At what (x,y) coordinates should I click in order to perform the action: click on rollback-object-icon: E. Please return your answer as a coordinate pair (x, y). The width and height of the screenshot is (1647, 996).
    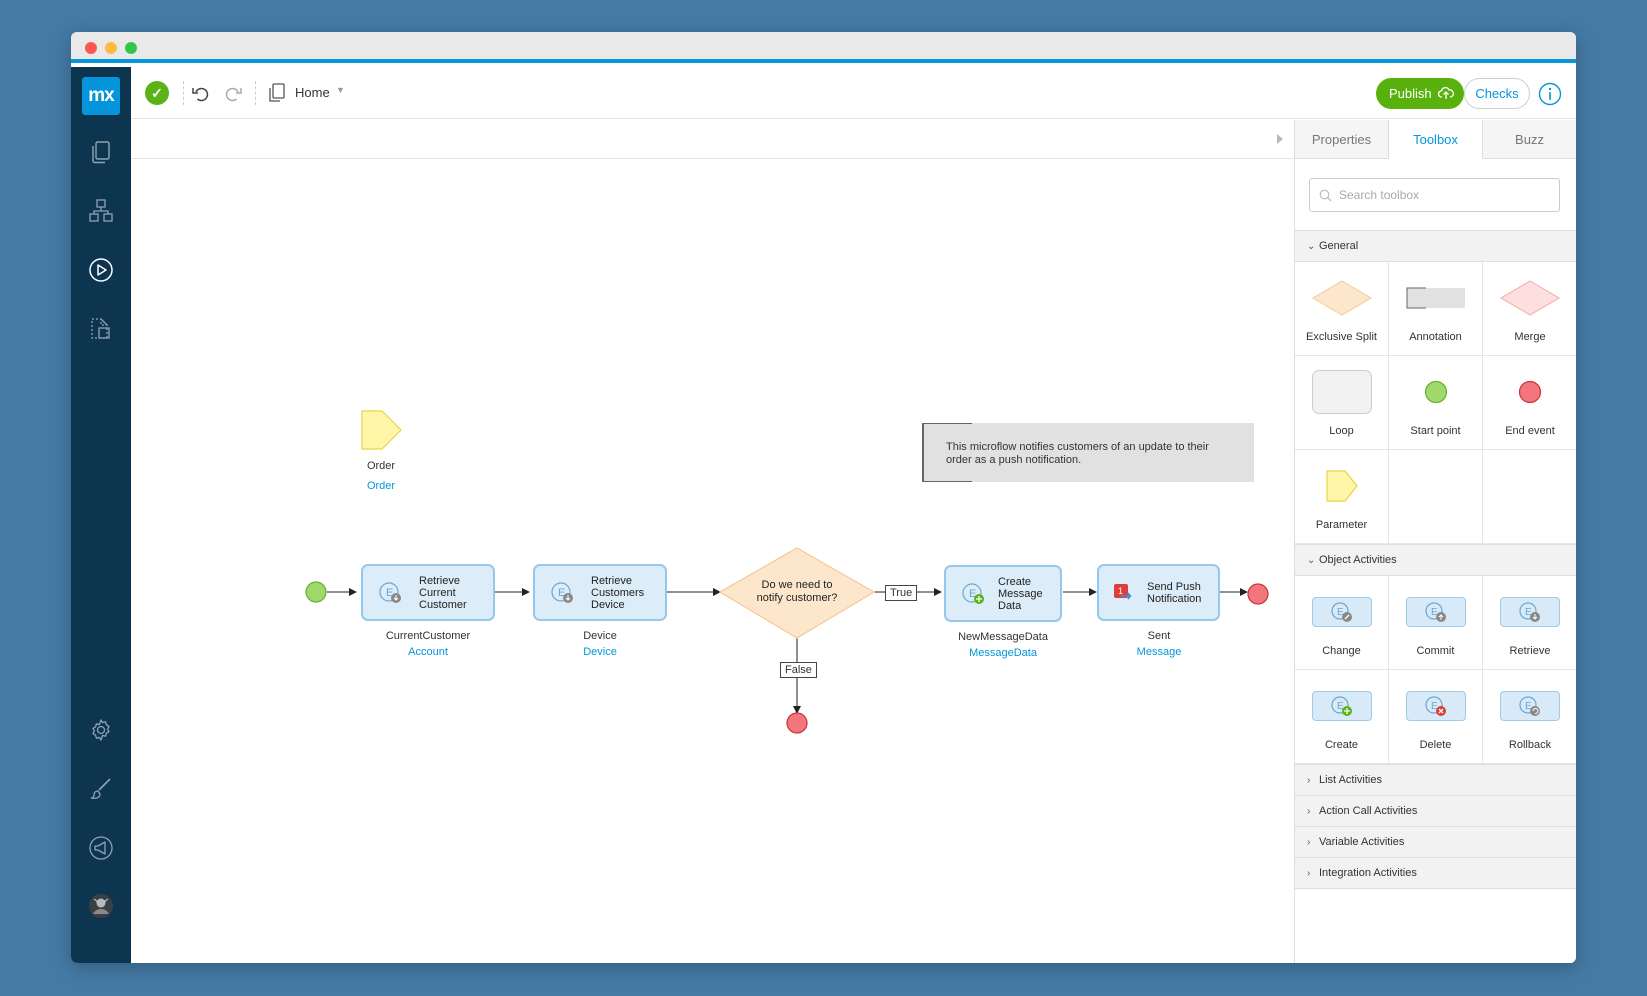
    Looking at the image, I should click on (1529, 706).